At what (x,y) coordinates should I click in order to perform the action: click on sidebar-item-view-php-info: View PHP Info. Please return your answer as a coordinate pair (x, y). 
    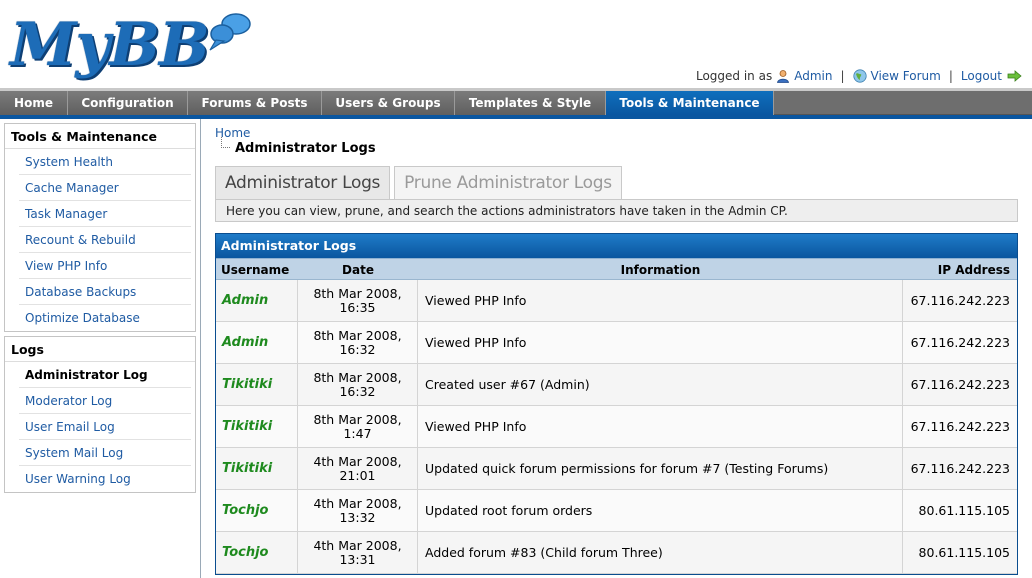
    Looking at the image, I should click on (105, 266).